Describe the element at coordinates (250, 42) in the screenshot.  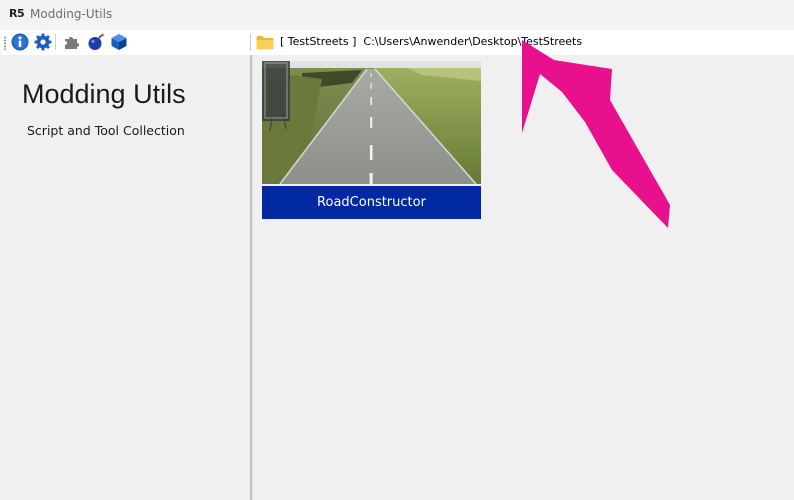
I see `path-separator` at that location.